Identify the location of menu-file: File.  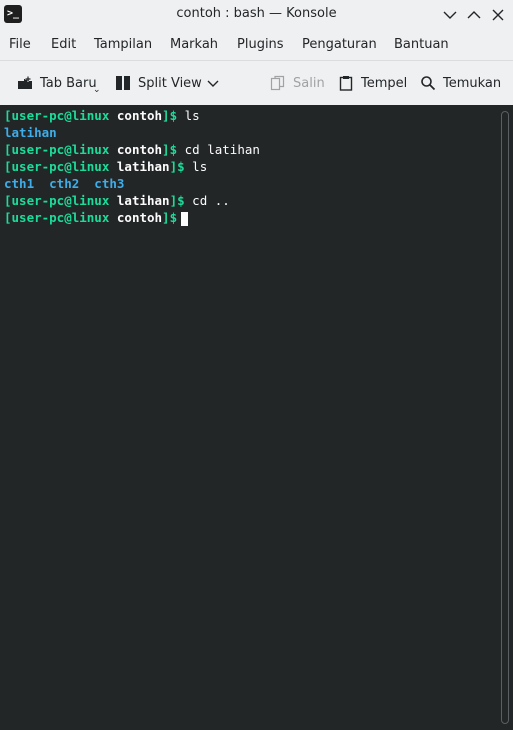
(20, 44).